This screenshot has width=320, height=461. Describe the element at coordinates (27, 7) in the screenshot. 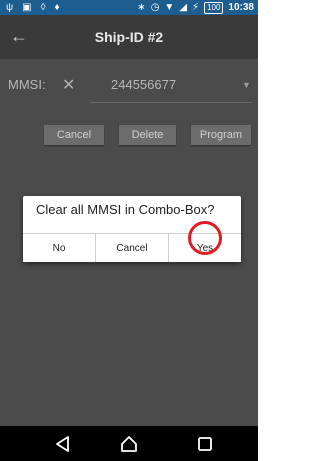

I see `image-icon: ▣` at that location.